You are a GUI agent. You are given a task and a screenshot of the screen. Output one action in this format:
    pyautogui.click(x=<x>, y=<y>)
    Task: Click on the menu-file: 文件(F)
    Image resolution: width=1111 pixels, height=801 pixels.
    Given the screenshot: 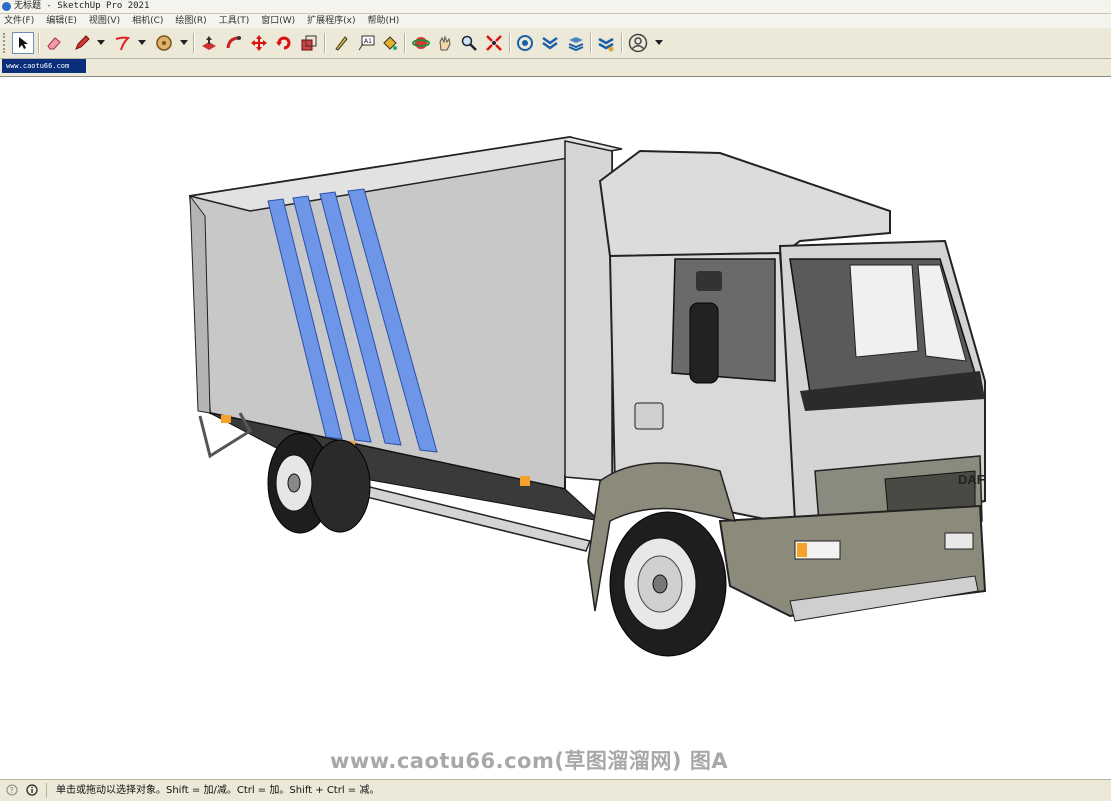 What is the action you would take?
    pyautogui.click(x=21, y=21)
    